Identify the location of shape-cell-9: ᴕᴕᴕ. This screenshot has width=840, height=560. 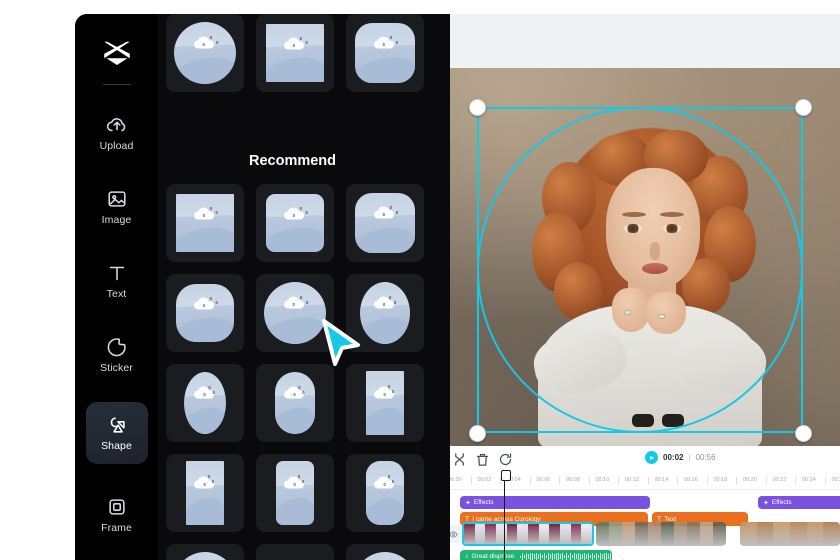
(205, 493).